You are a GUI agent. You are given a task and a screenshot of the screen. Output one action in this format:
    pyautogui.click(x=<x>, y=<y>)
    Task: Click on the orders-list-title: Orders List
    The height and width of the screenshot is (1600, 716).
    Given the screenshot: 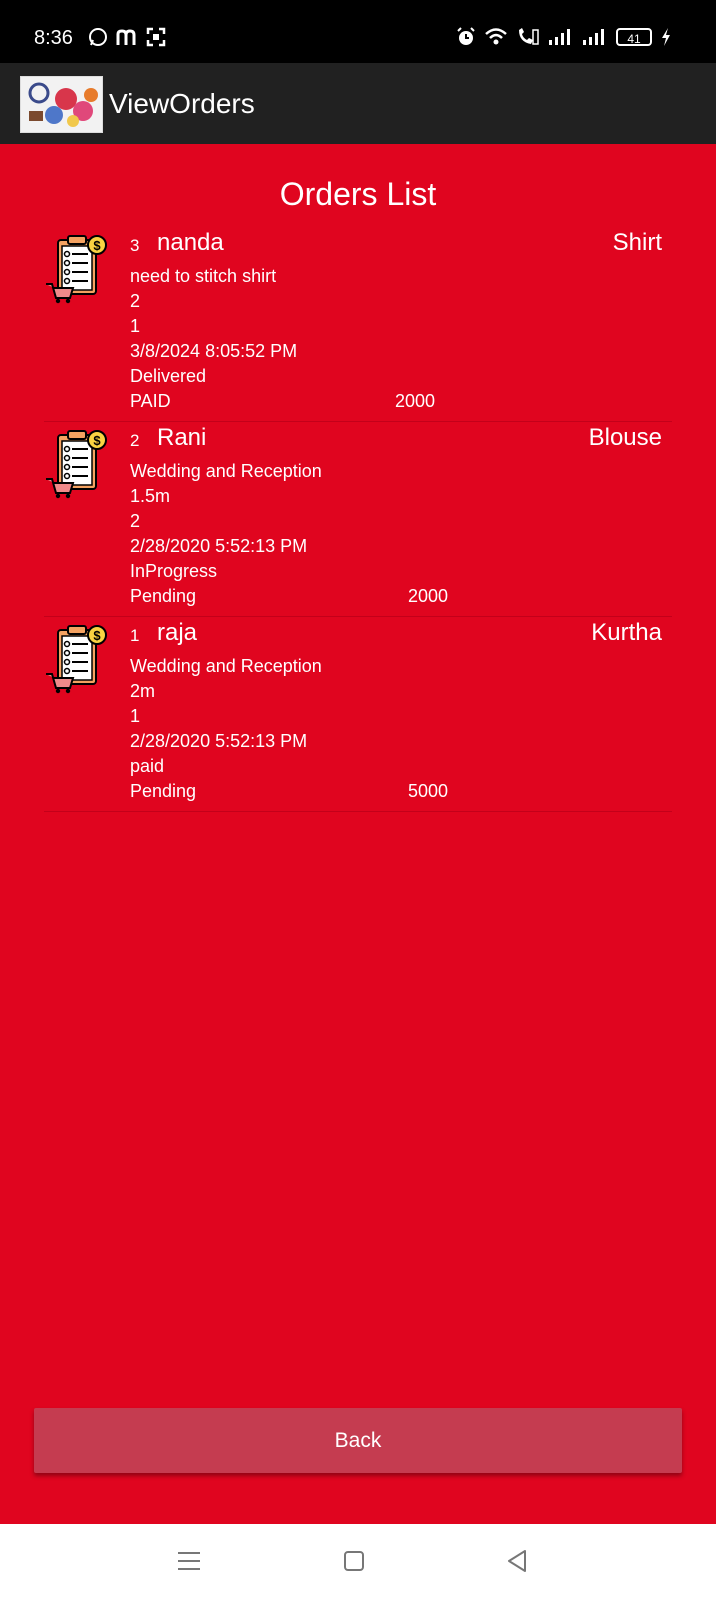 What is the action you would take?
    pyautogui.click(x=358, y=194)
    